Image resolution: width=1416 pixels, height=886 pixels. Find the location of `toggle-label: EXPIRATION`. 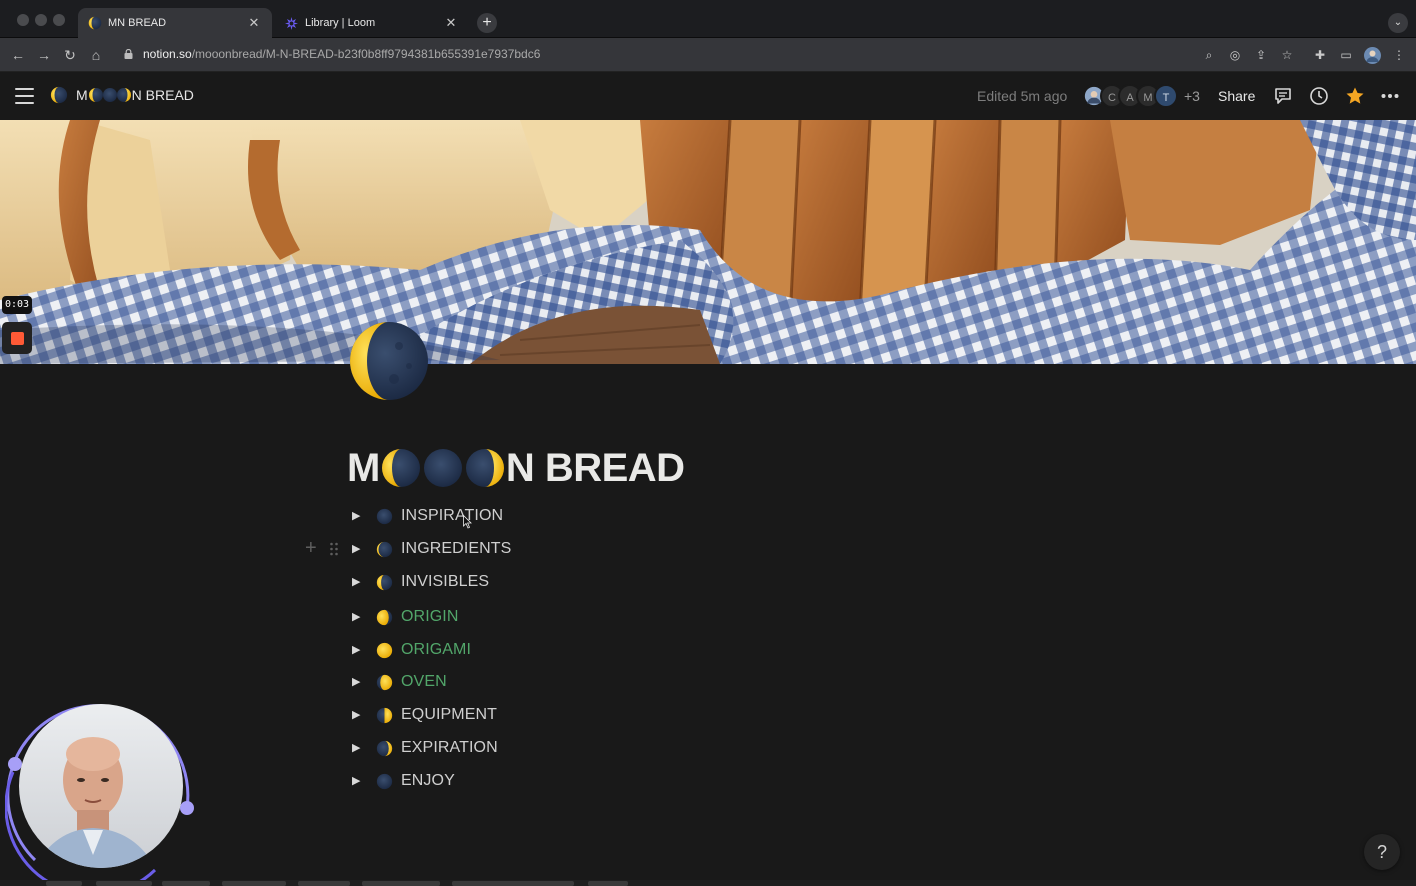

toggle-label: EXPIRATION is located at coordinates (449, 747).